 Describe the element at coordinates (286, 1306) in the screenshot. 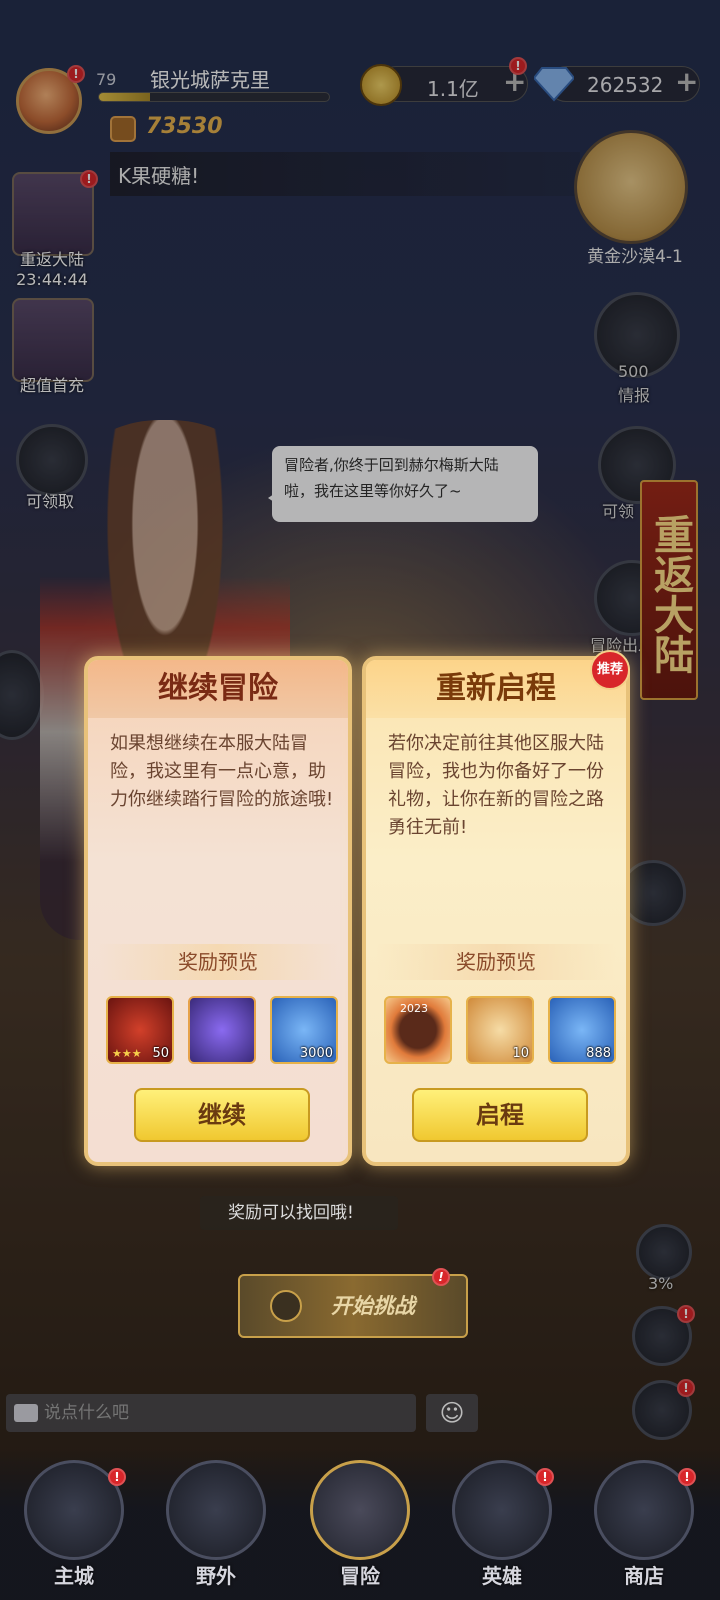

I see `challenge-icon` at that location.